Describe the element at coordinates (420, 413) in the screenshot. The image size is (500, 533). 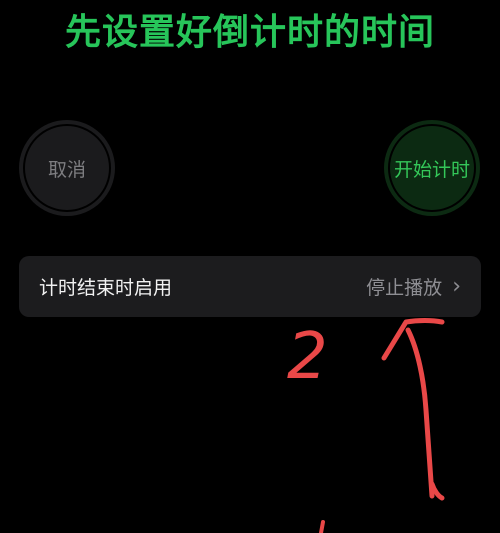
I see `annotation-arrow-shaft` at that location.